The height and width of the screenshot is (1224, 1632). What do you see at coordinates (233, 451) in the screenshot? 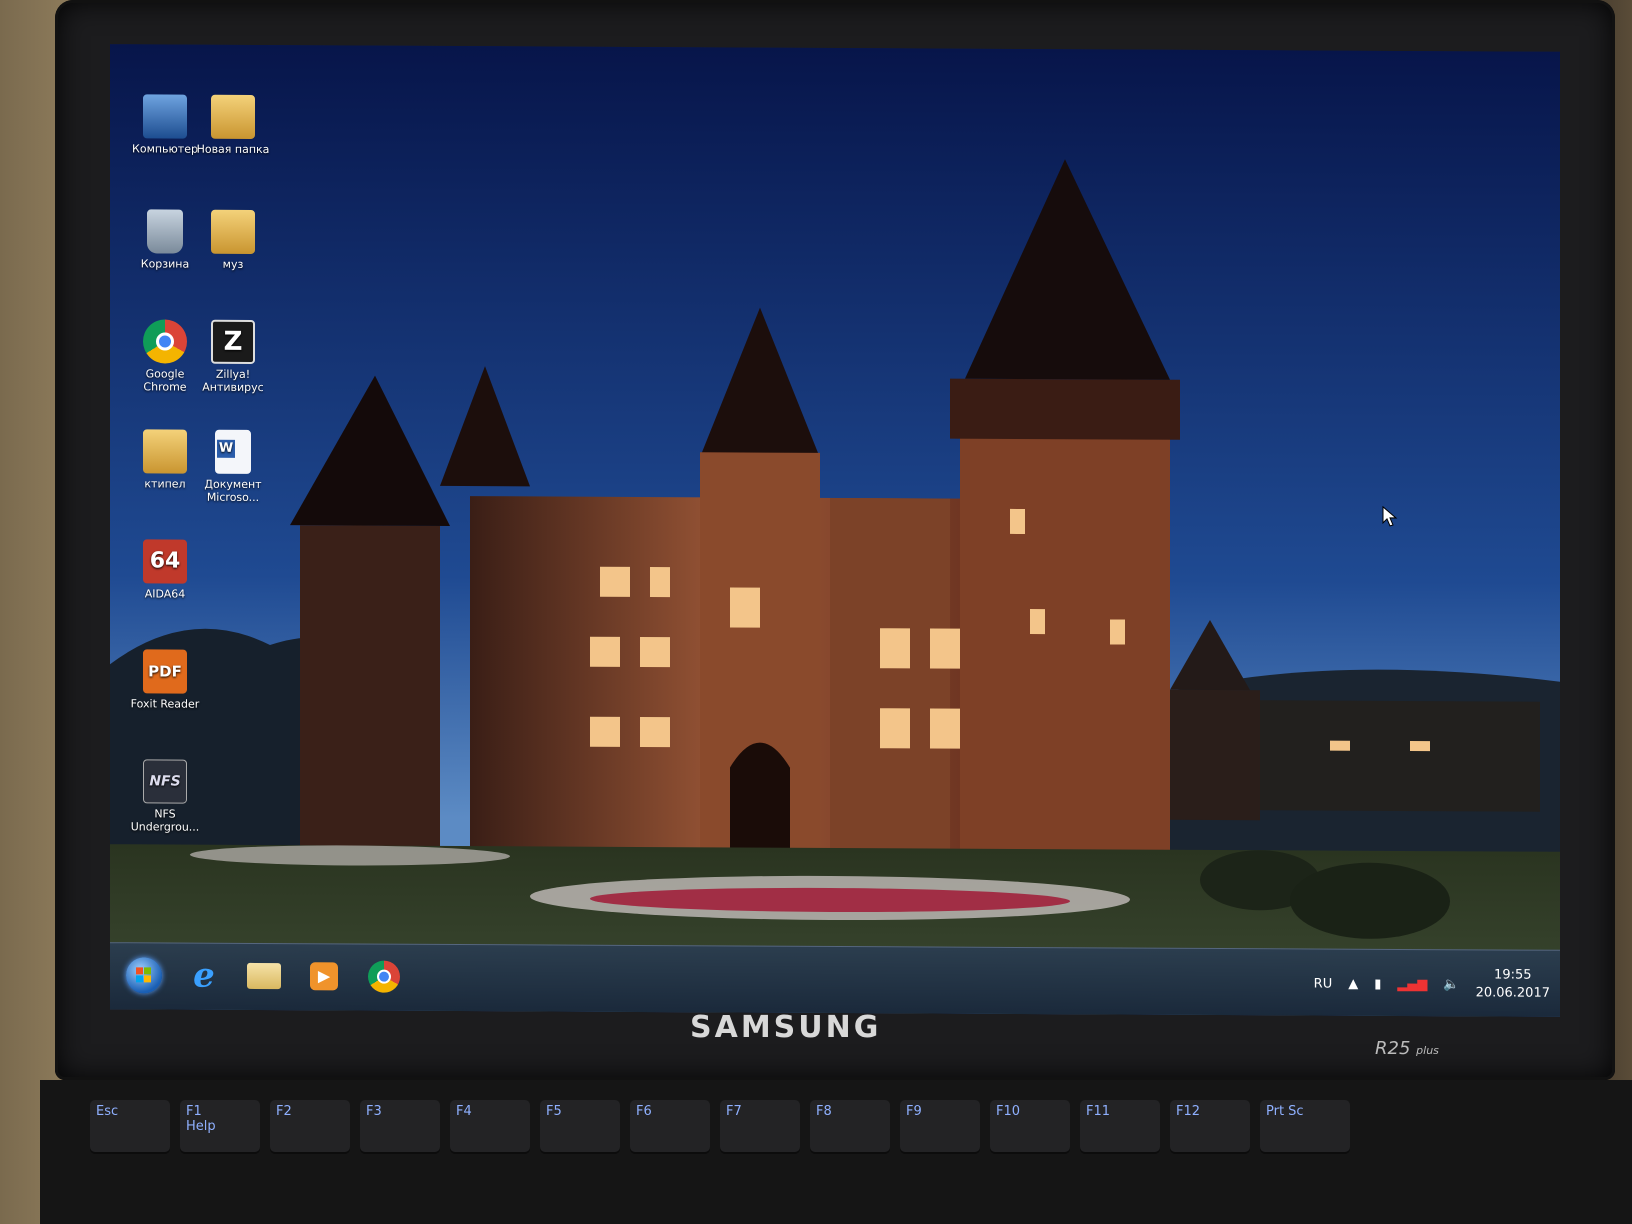
I see `word-document-icon: W` at bounding box center [233, 451].